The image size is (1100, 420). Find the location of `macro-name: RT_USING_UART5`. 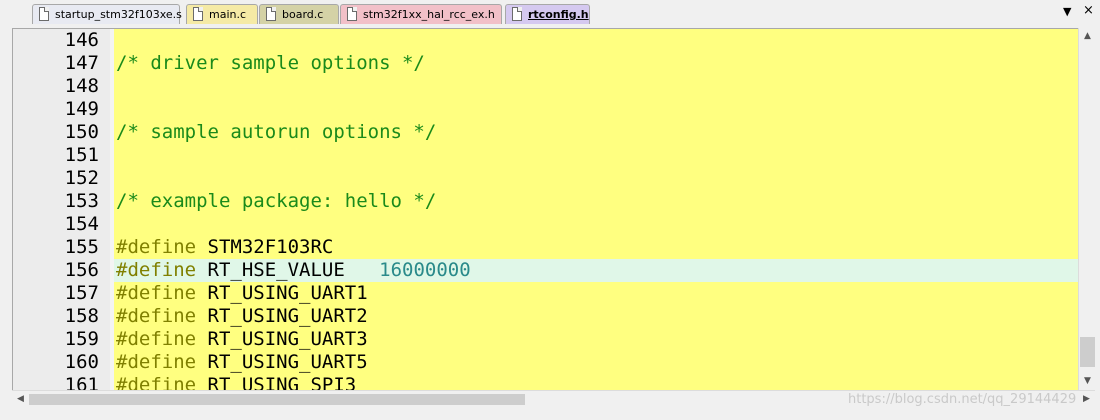

macro-name: RT_USING_UART5 is located at coordinates (287, 362).